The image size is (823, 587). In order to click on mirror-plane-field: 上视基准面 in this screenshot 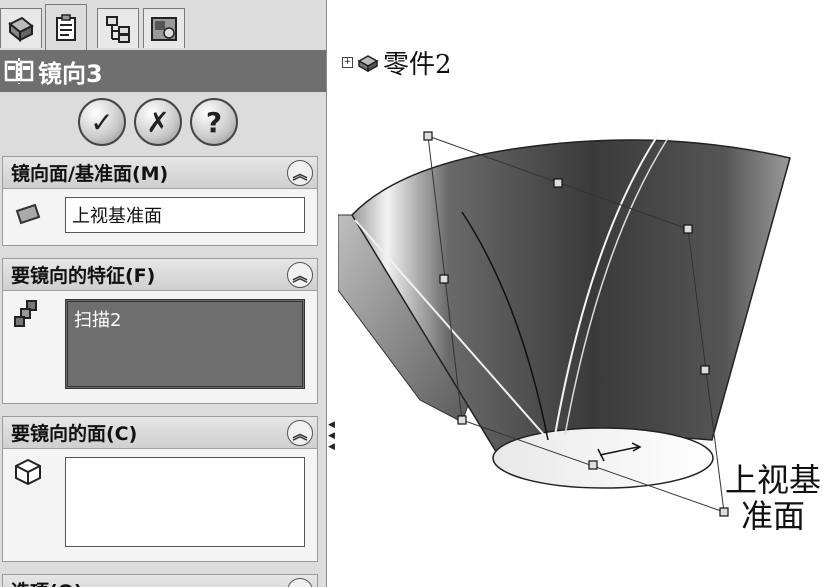, I will do `click(185, 215)`.